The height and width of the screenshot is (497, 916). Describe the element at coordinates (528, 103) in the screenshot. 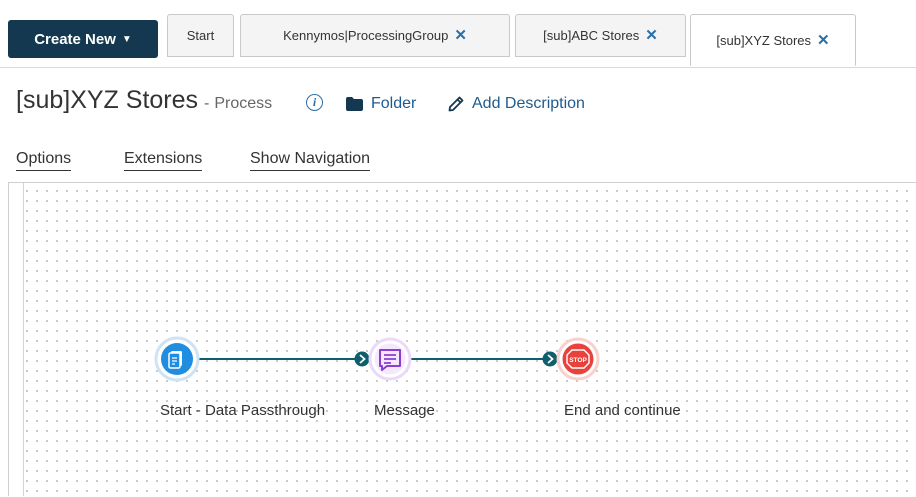

I see `add-description-label: Add Description` at that location.